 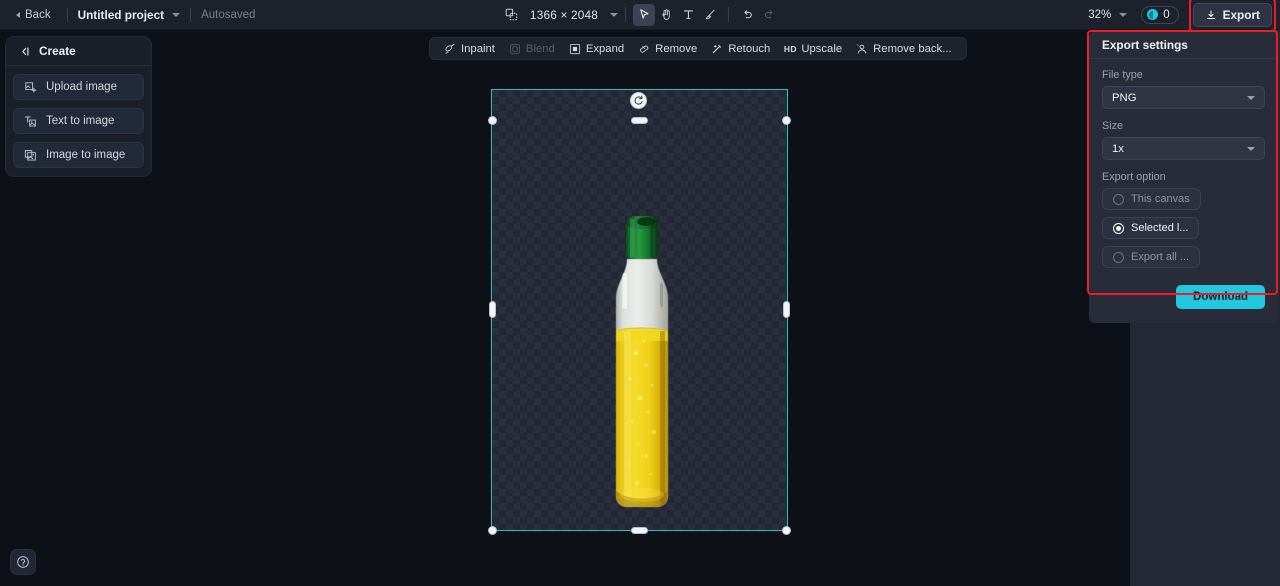 I want to click on download-icon, so click(x=1210, y=14).